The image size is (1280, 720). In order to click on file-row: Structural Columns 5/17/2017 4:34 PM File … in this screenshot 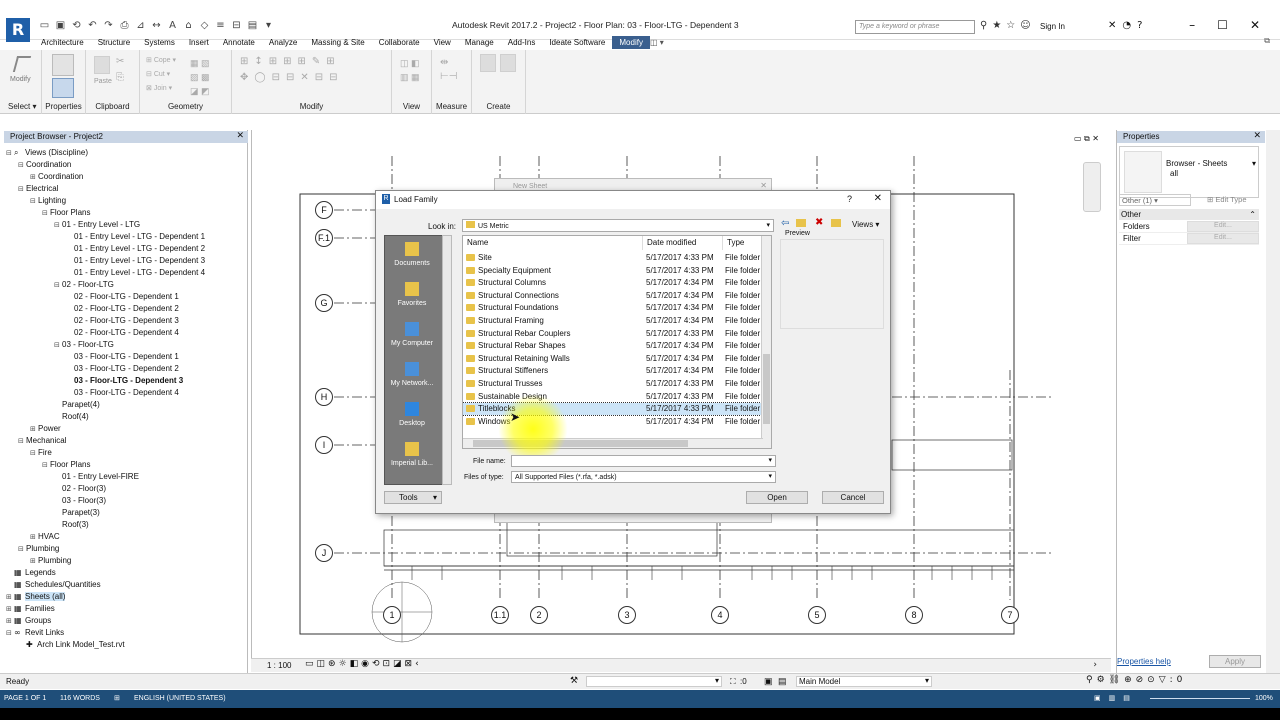, I will do `click(613, 283)`.